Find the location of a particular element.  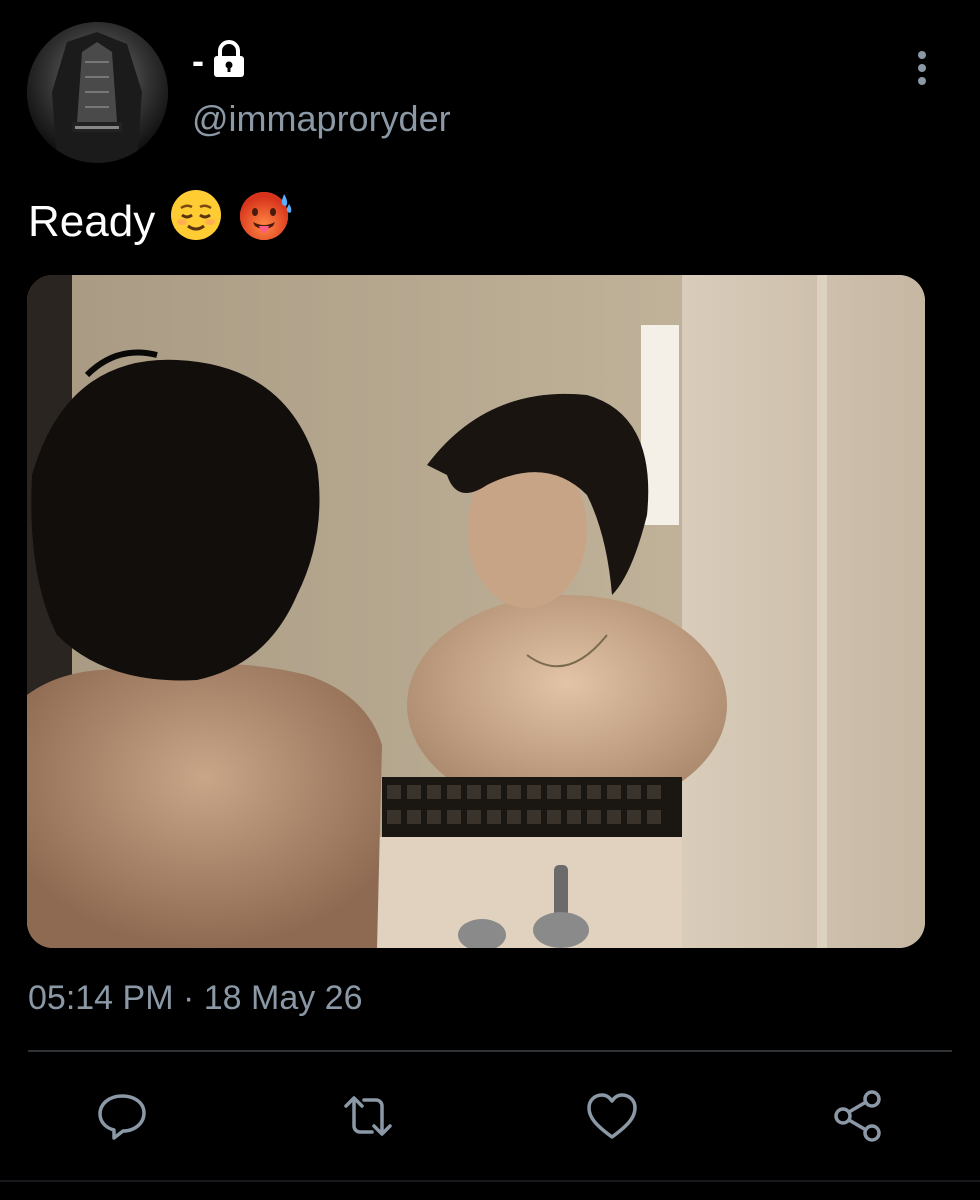

tweet-text: Ready is located at coordinates (161, 222).